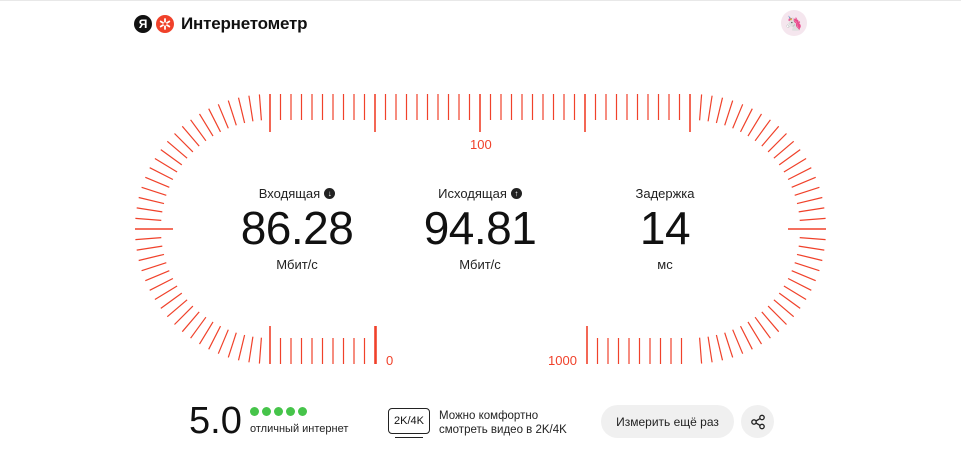 This screenshot has width=961, height=464. What do you see at coordinates (480, 264) in the screenshot?
I see `upload-unit: Мбит/с` at bounding box center [480, 264].